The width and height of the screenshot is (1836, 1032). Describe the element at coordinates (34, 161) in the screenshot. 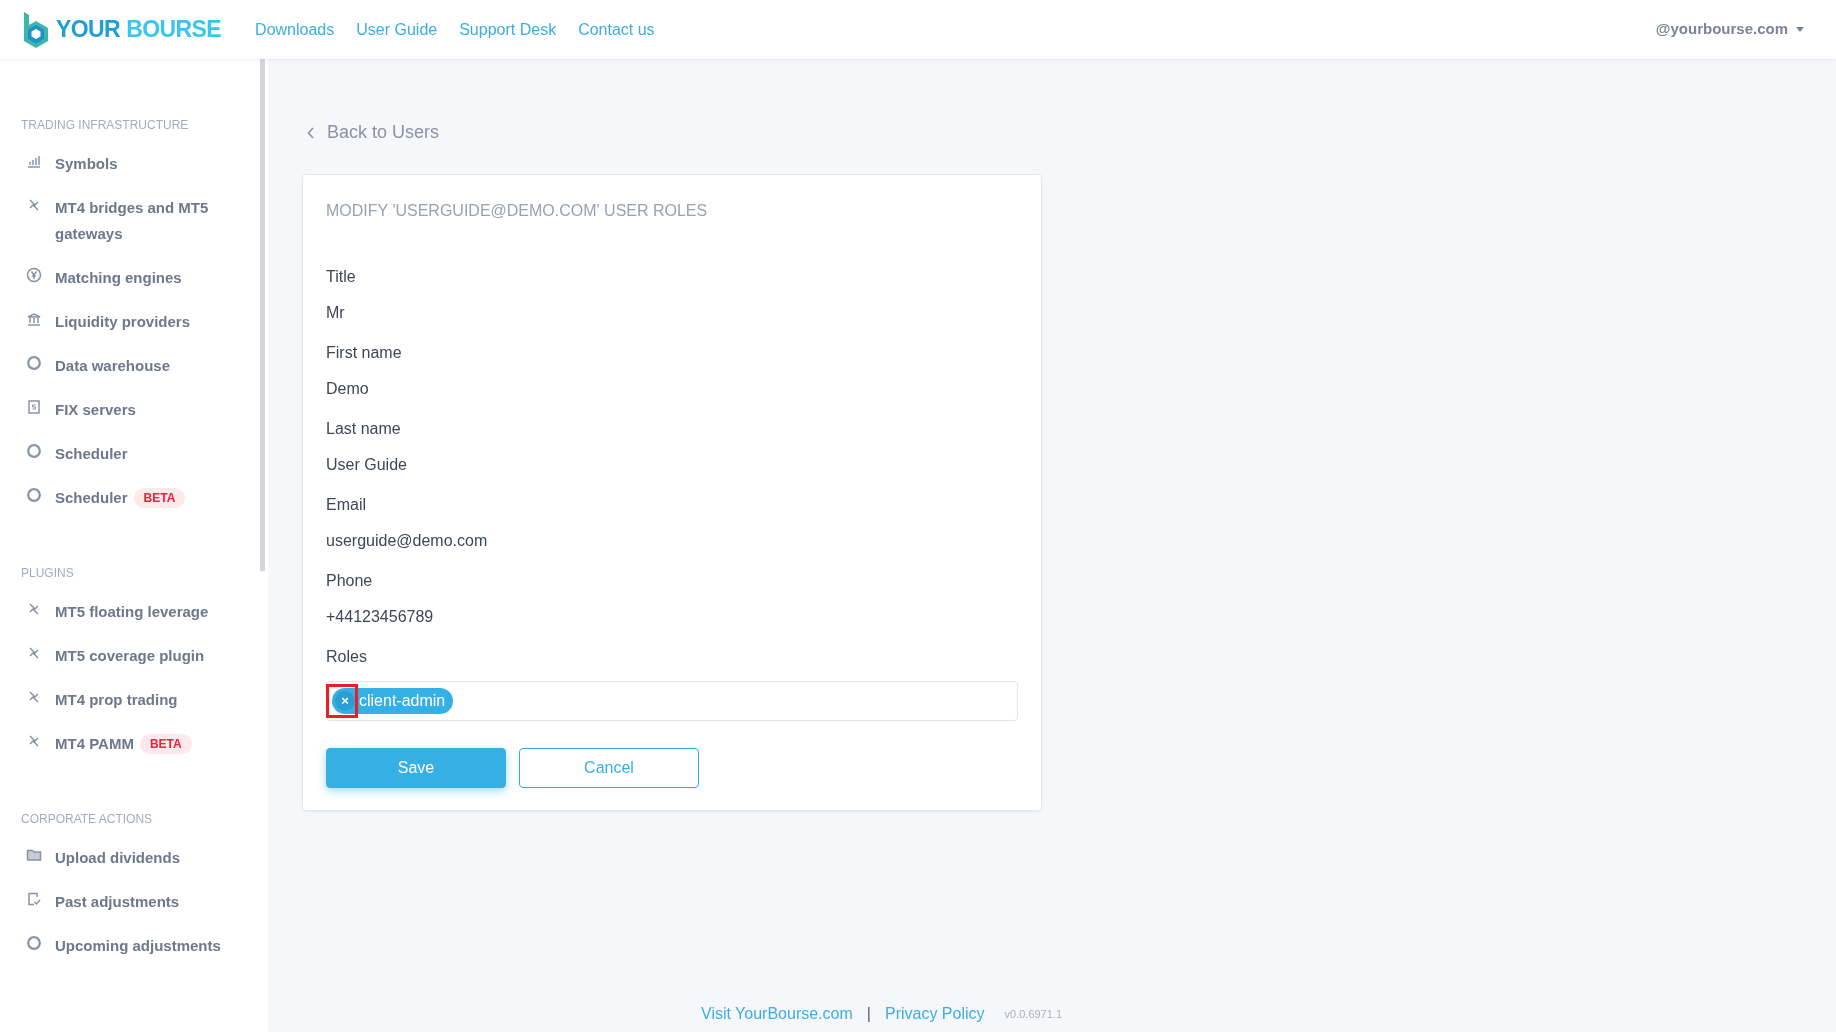

I see `bar-chart-icon` at that location.